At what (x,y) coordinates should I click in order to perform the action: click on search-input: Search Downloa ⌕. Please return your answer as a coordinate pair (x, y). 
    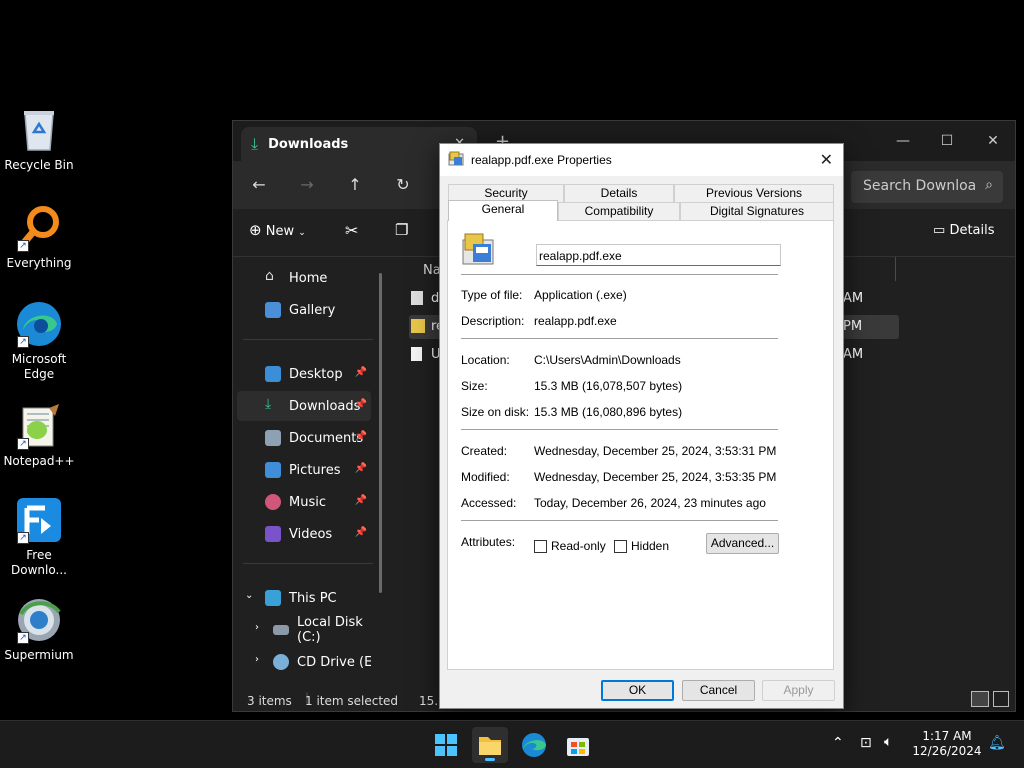
    Looking at the image, I should click on (927, 187).